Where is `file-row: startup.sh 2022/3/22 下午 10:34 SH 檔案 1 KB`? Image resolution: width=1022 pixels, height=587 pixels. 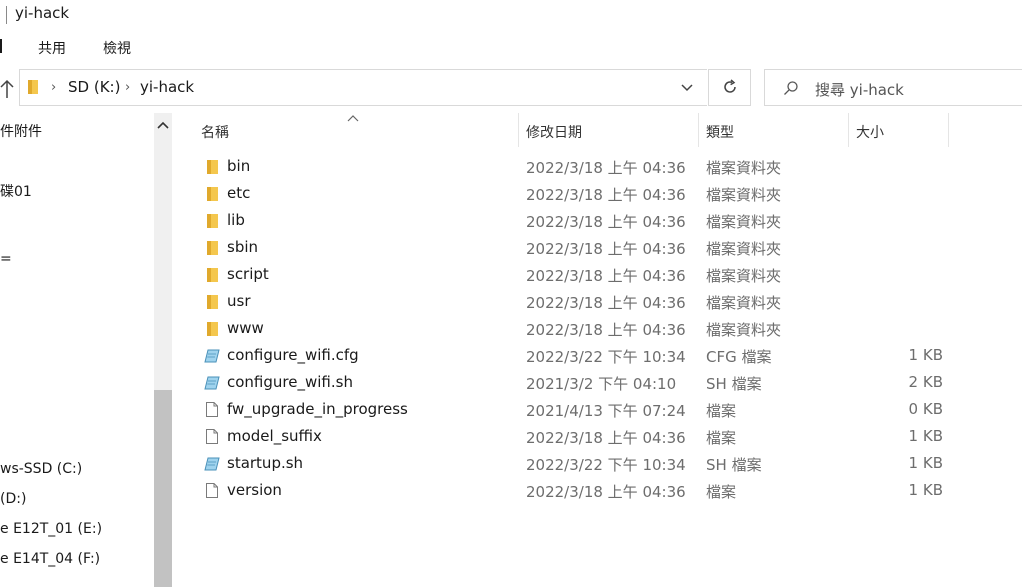 file-row: startup.sh 2022/3/22 下午 10:34 SH 檔案 1 KB is located at coordinates (576, 463).